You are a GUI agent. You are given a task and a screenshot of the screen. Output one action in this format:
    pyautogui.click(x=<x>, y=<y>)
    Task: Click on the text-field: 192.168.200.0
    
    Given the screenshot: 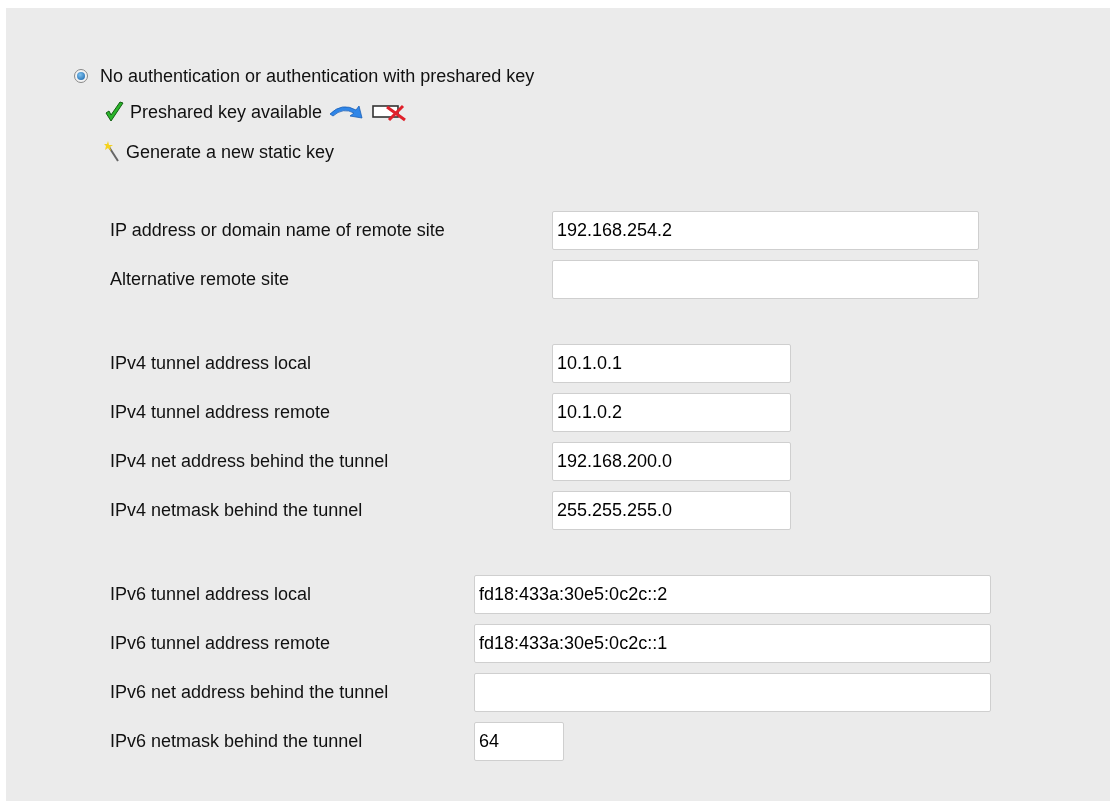 What is the action you would take?
    pyautogui.click(x=671, y=461)
    